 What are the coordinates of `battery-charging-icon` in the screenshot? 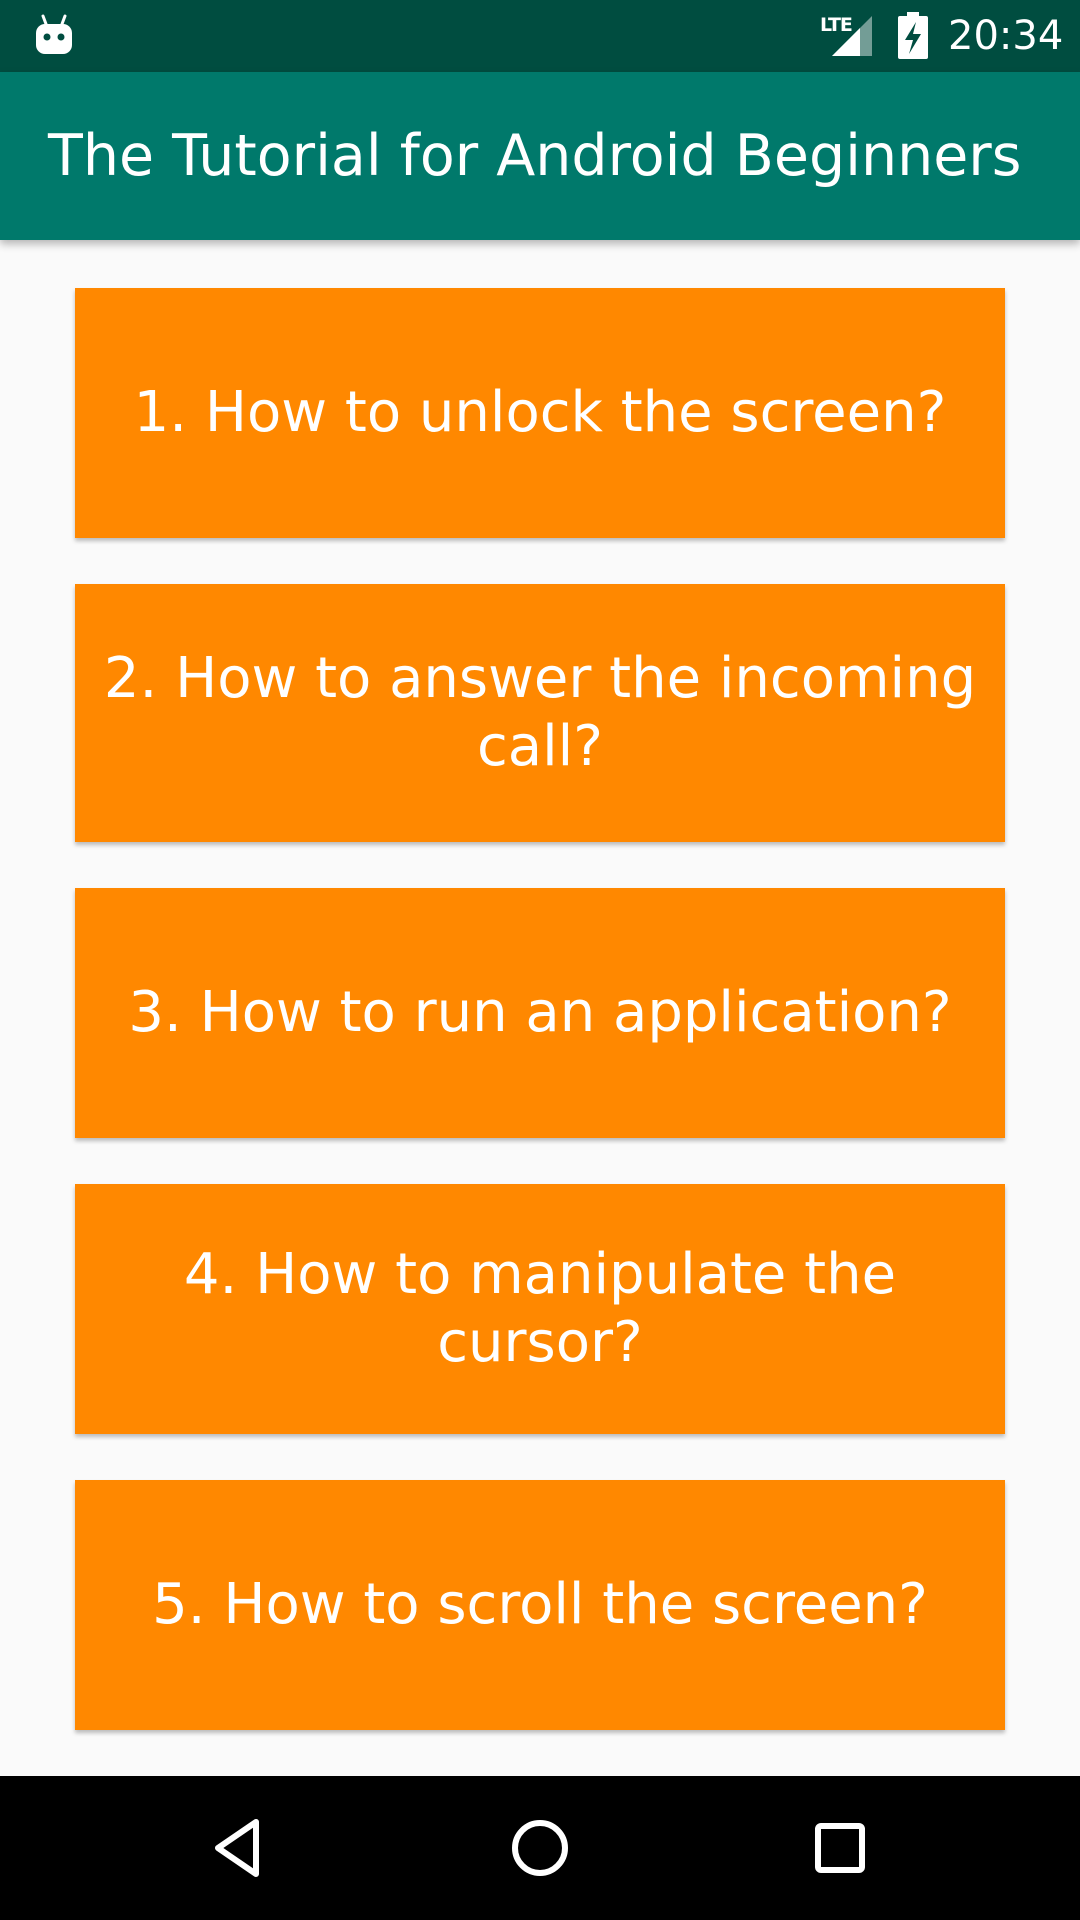 It's located at (913, 35).